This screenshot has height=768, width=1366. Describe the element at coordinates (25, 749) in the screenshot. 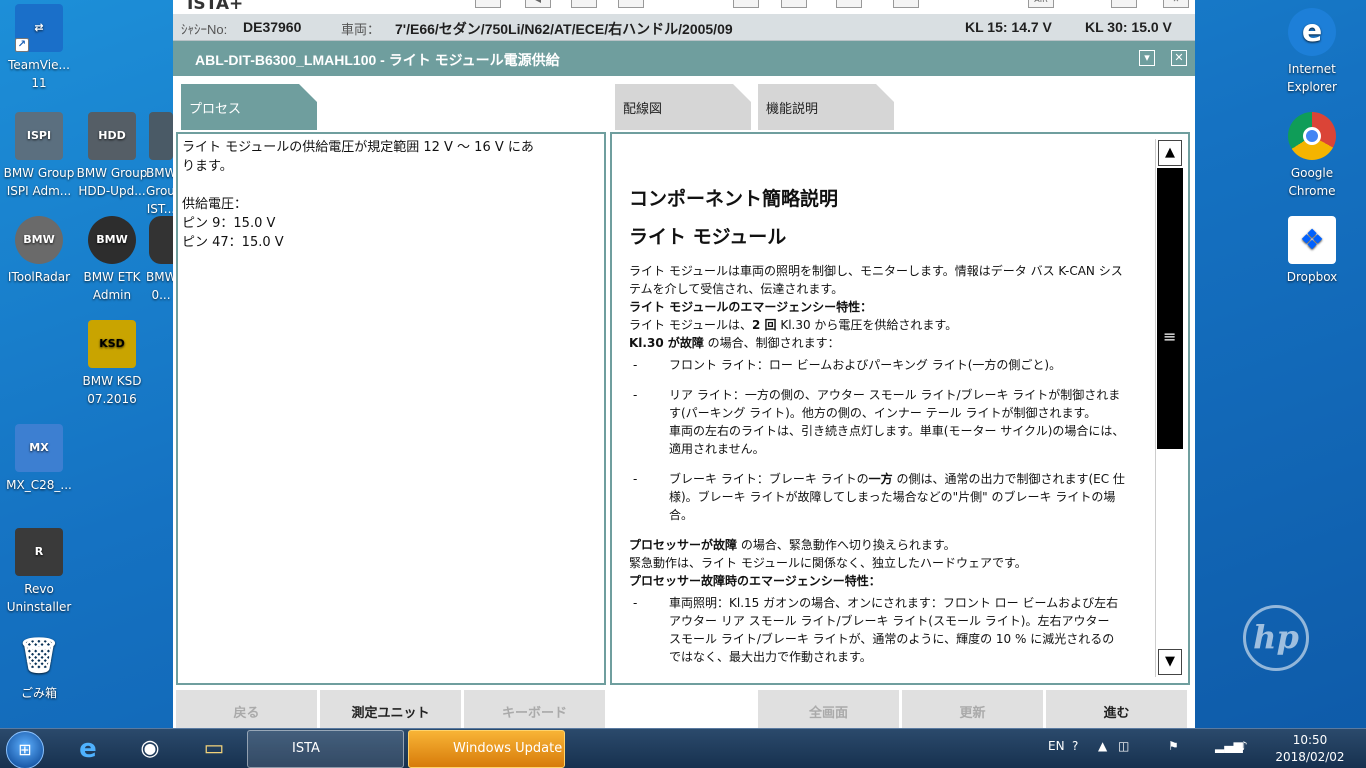

I see `start-button: ⊞` at that location.